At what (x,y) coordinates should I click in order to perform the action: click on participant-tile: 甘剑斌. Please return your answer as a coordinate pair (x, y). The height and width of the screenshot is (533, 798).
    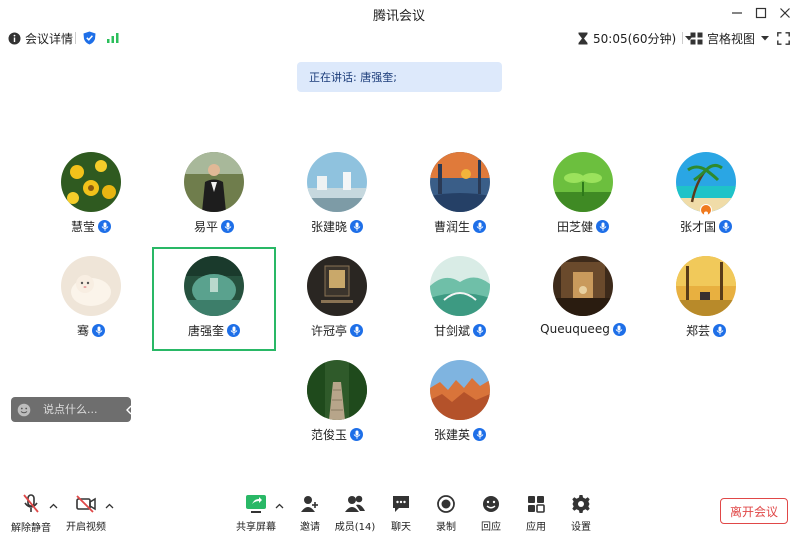
    Looking at the image, I should click on (460, 308).